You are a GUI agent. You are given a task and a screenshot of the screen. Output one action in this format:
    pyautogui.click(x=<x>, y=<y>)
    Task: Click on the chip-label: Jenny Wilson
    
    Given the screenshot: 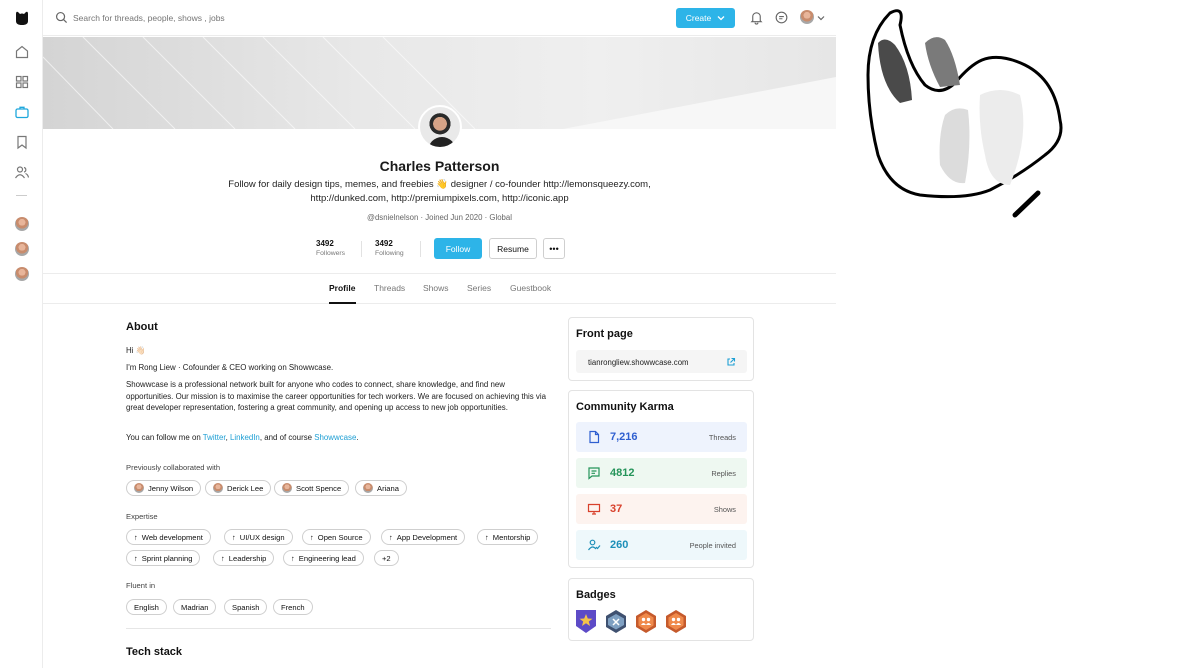 What is the action you would take?
    pyautogui.click(x=171, y=488)
    